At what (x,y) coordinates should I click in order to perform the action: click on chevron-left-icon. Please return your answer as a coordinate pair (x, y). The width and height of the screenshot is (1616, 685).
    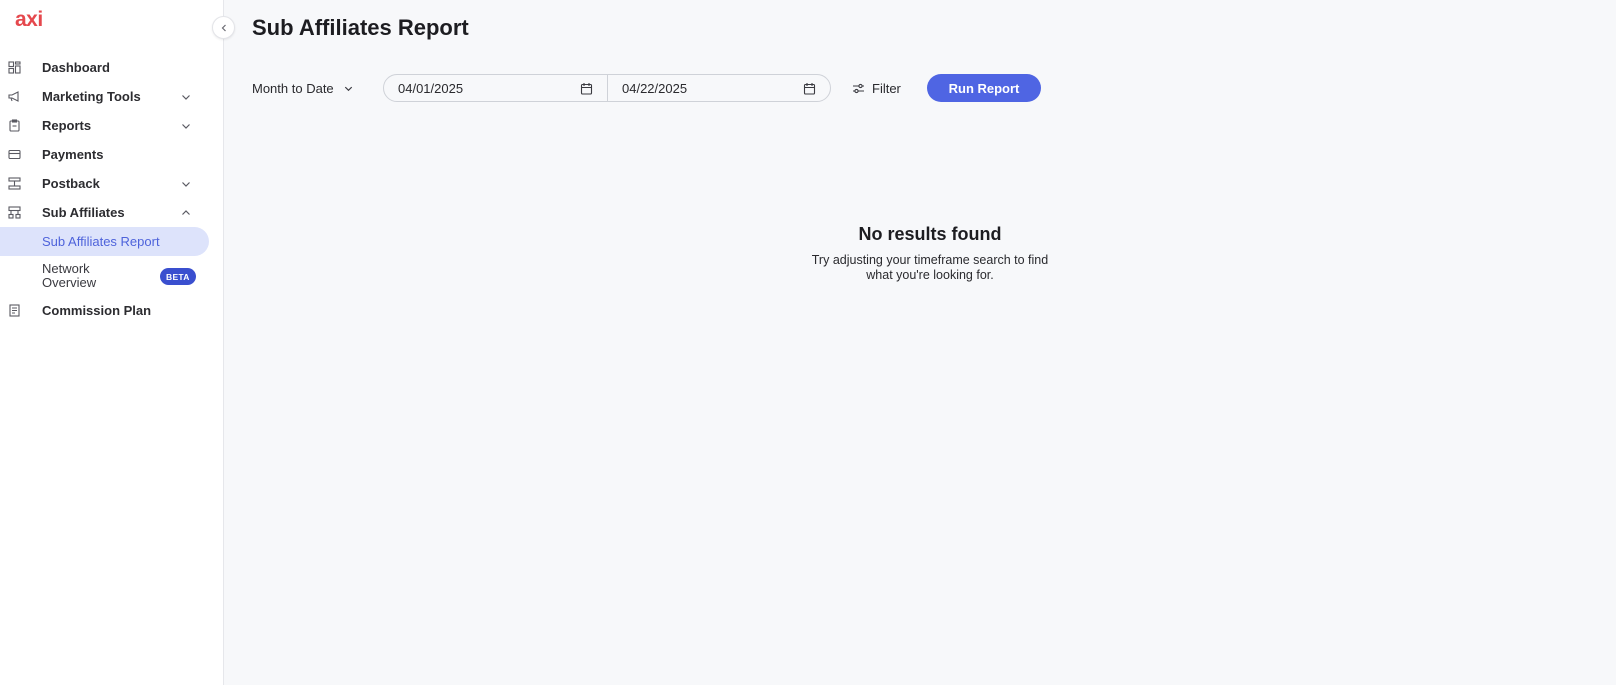
    Looking at the image, I should click on (223, 27).